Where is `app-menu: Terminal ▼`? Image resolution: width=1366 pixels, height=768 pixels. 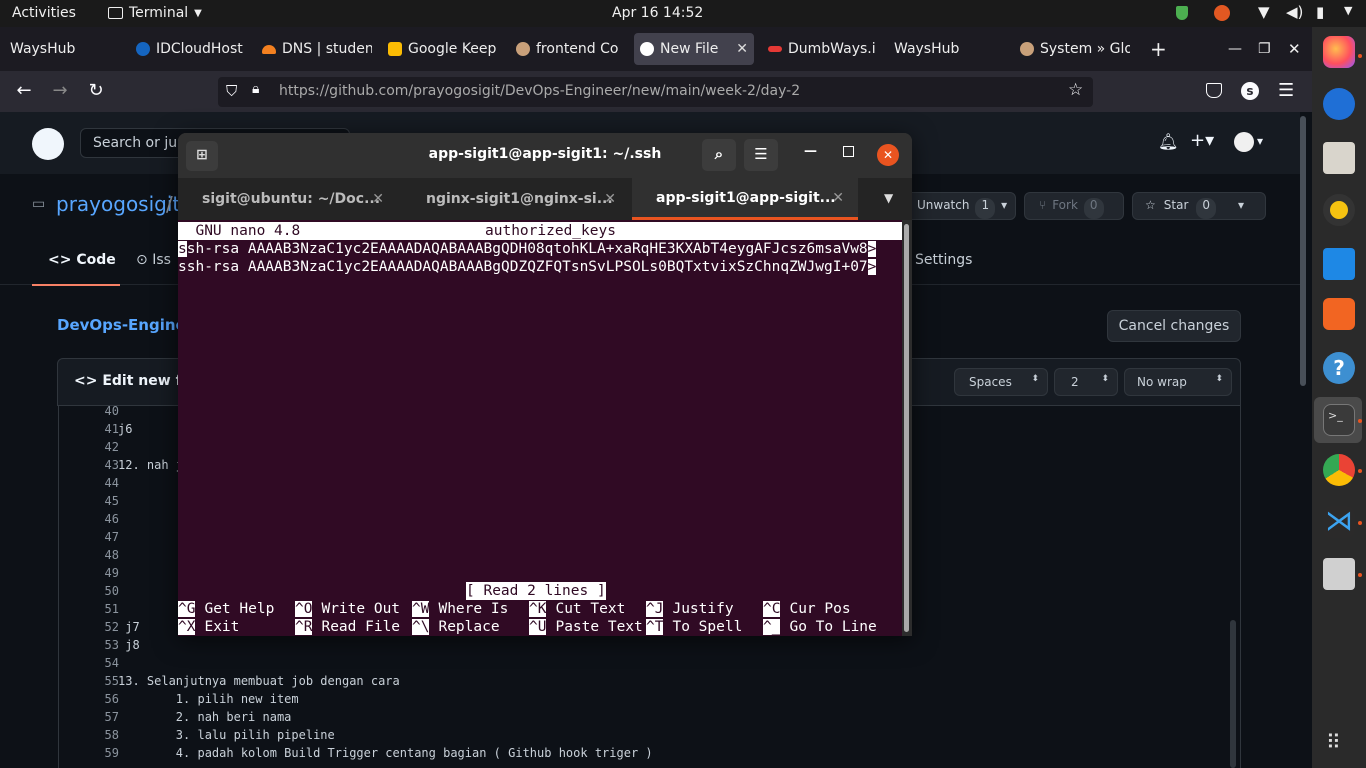 app-menu: Terminal ▼ is located at coordinates (155, 13).